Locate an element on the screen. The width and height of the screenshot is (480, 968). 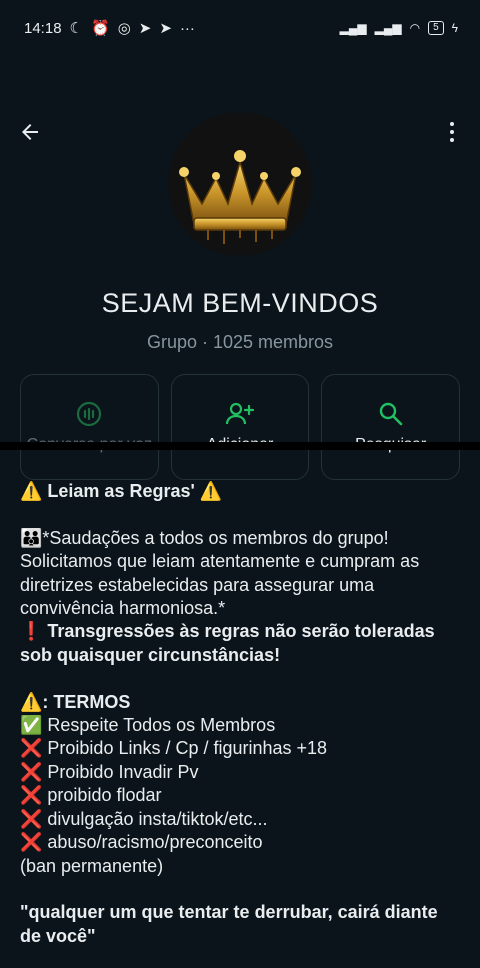
telegram-icon-2: ➤ is located at coordinates (165, 28).